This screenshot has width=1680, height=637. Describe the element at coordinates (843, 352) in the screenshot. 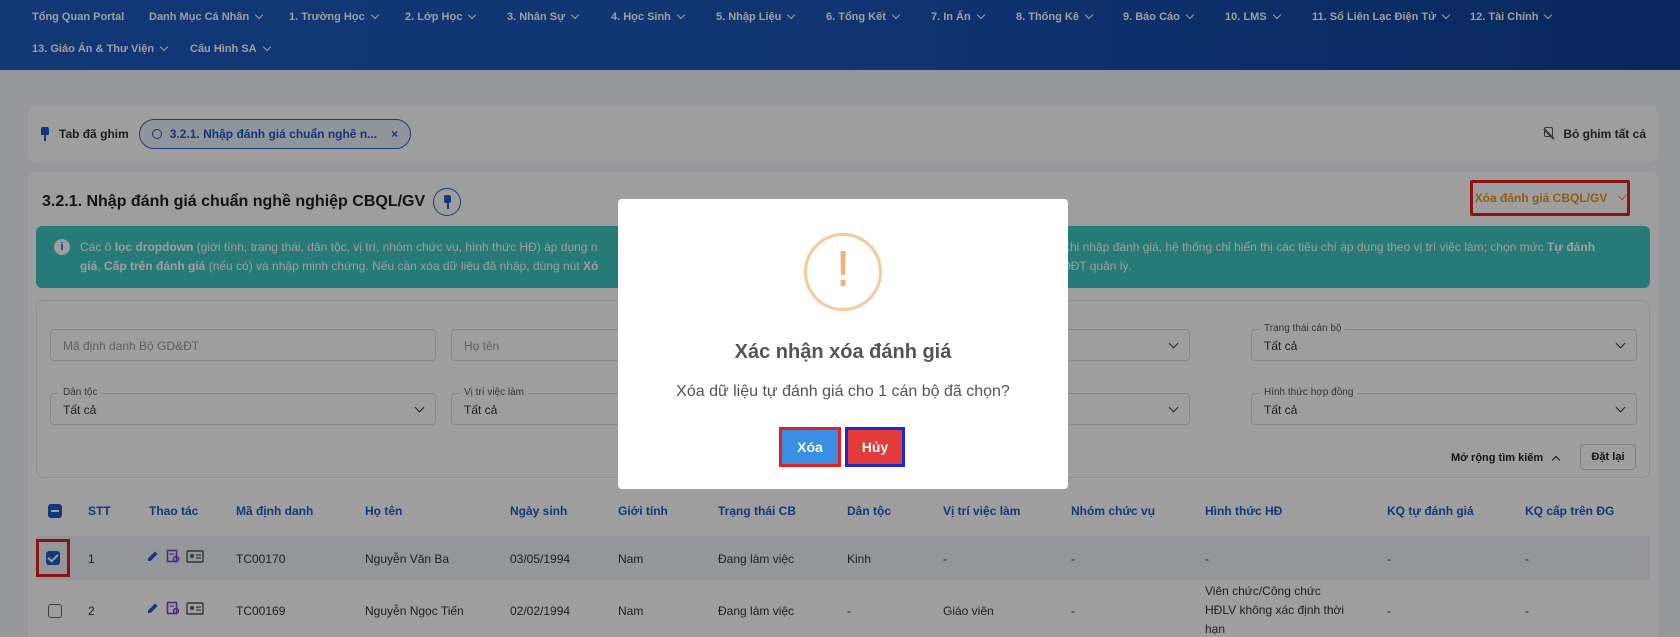

I see `dialog-title: Xác nhận xóa đánh giá` at that location.